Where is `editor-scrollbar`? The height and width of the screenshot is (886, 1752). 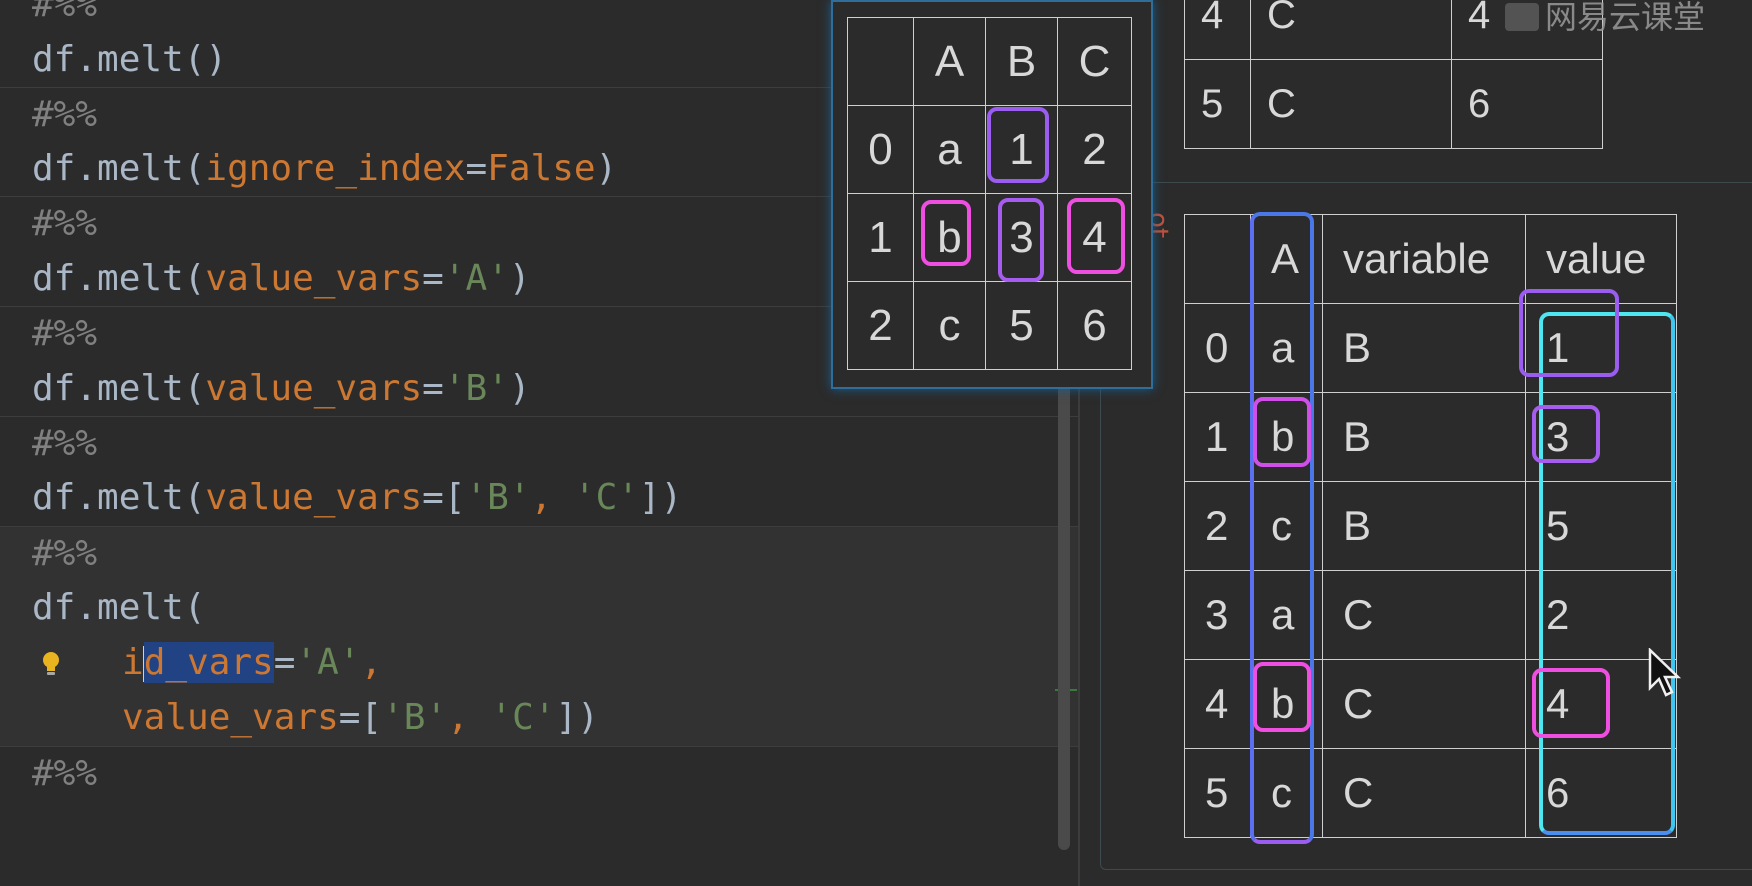 editor-scrollbar is located at coordinates (1064, 615).